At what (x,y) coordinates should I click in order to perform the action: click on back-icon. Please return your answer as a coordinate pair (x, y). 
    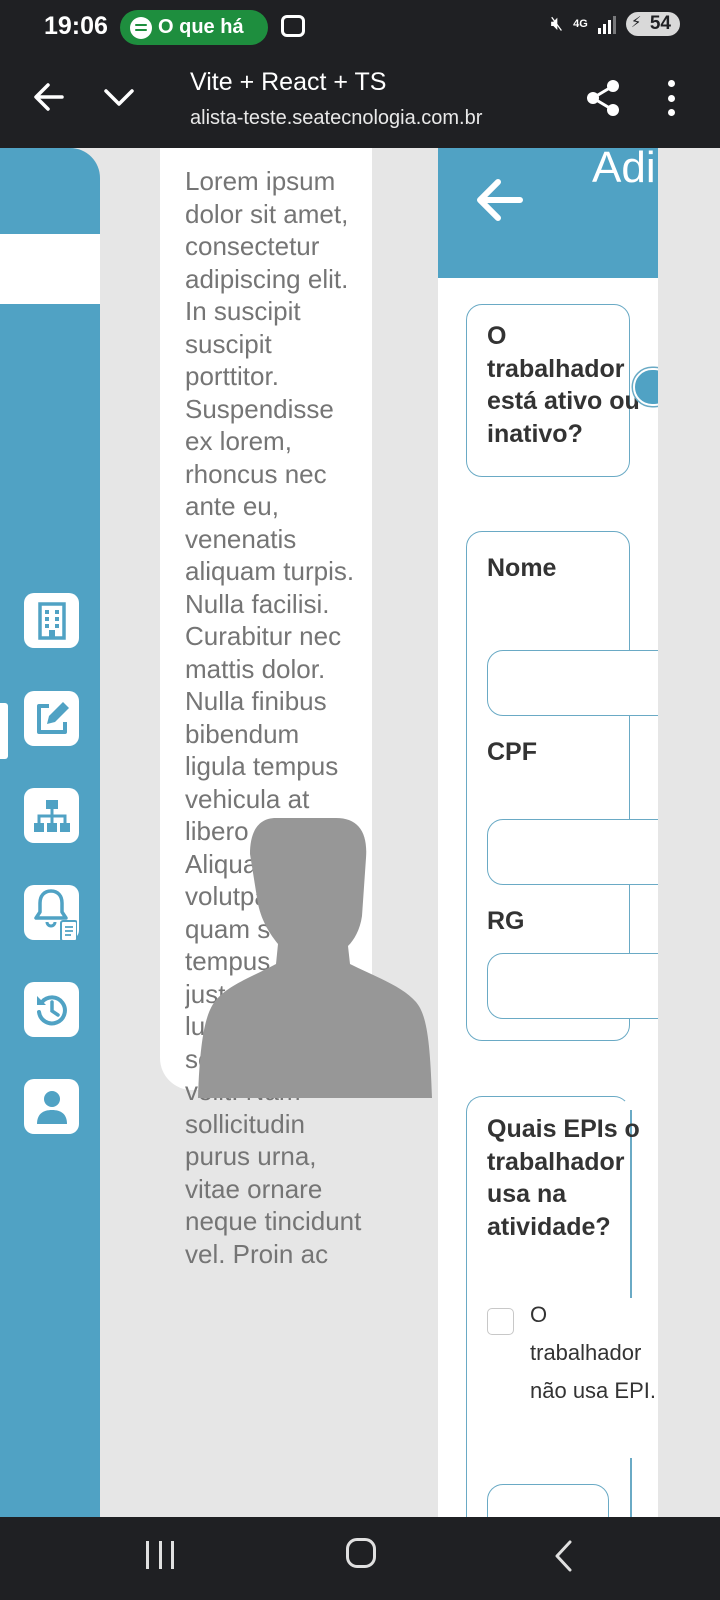
    Looking at the image, I should click on (564, 1556).